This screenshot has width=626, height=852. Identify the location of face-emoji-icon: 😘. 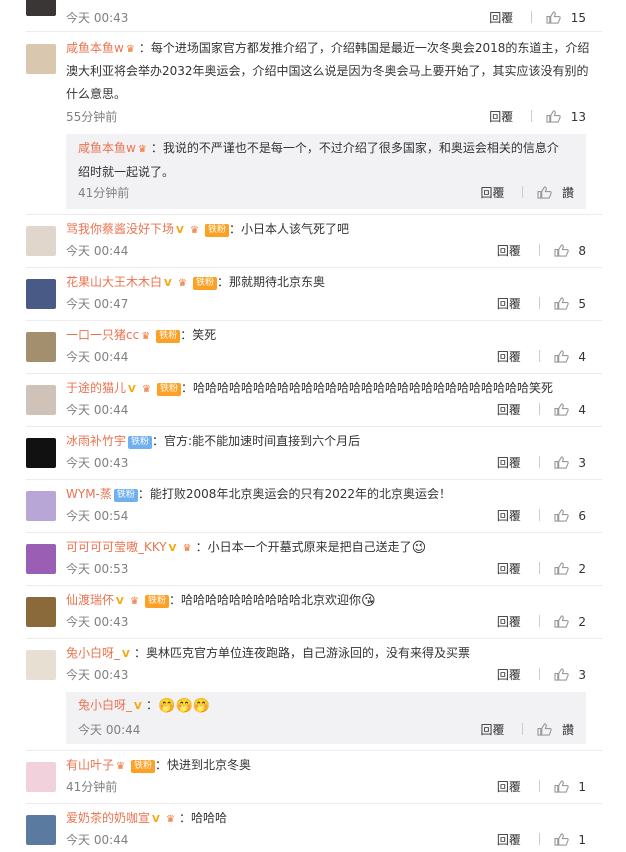
(368, 601).